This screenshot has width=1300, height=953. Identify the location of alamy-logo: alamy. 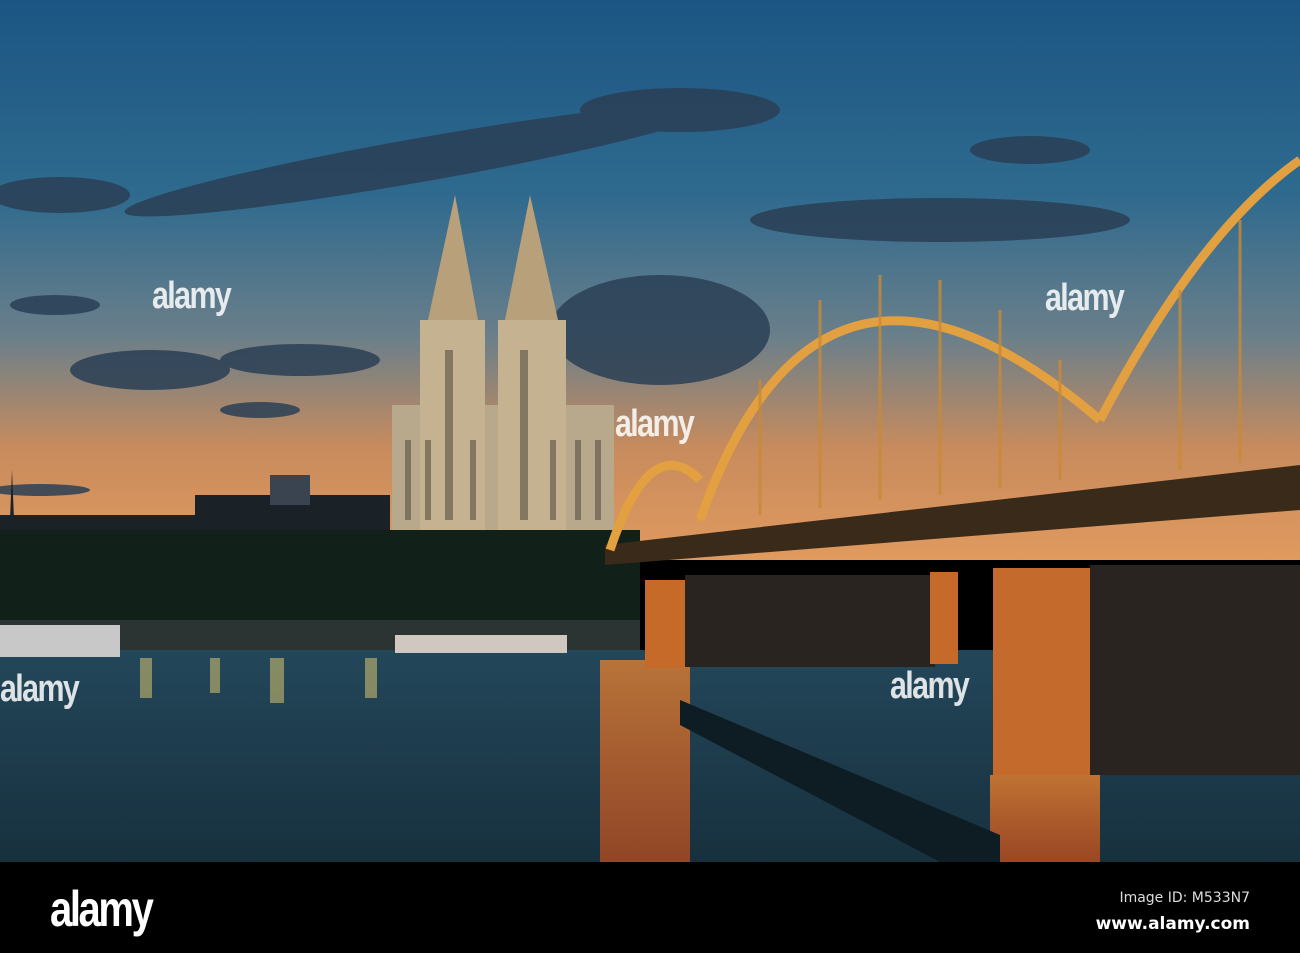
(102, 909).